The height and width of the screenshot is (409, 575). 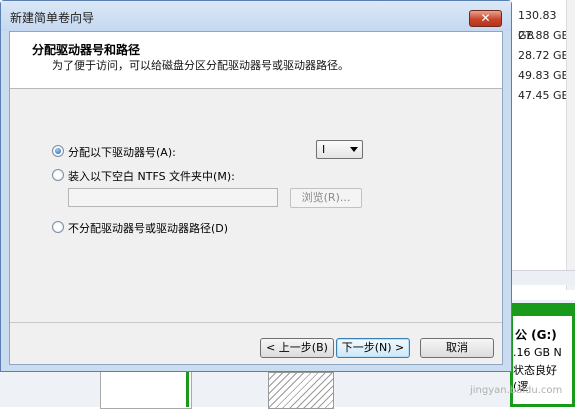 What do you see at coordinates (516, 390) in the screenshot?
I see `watermark: jingyan.baidu.com` at bounding box center [516, 390].